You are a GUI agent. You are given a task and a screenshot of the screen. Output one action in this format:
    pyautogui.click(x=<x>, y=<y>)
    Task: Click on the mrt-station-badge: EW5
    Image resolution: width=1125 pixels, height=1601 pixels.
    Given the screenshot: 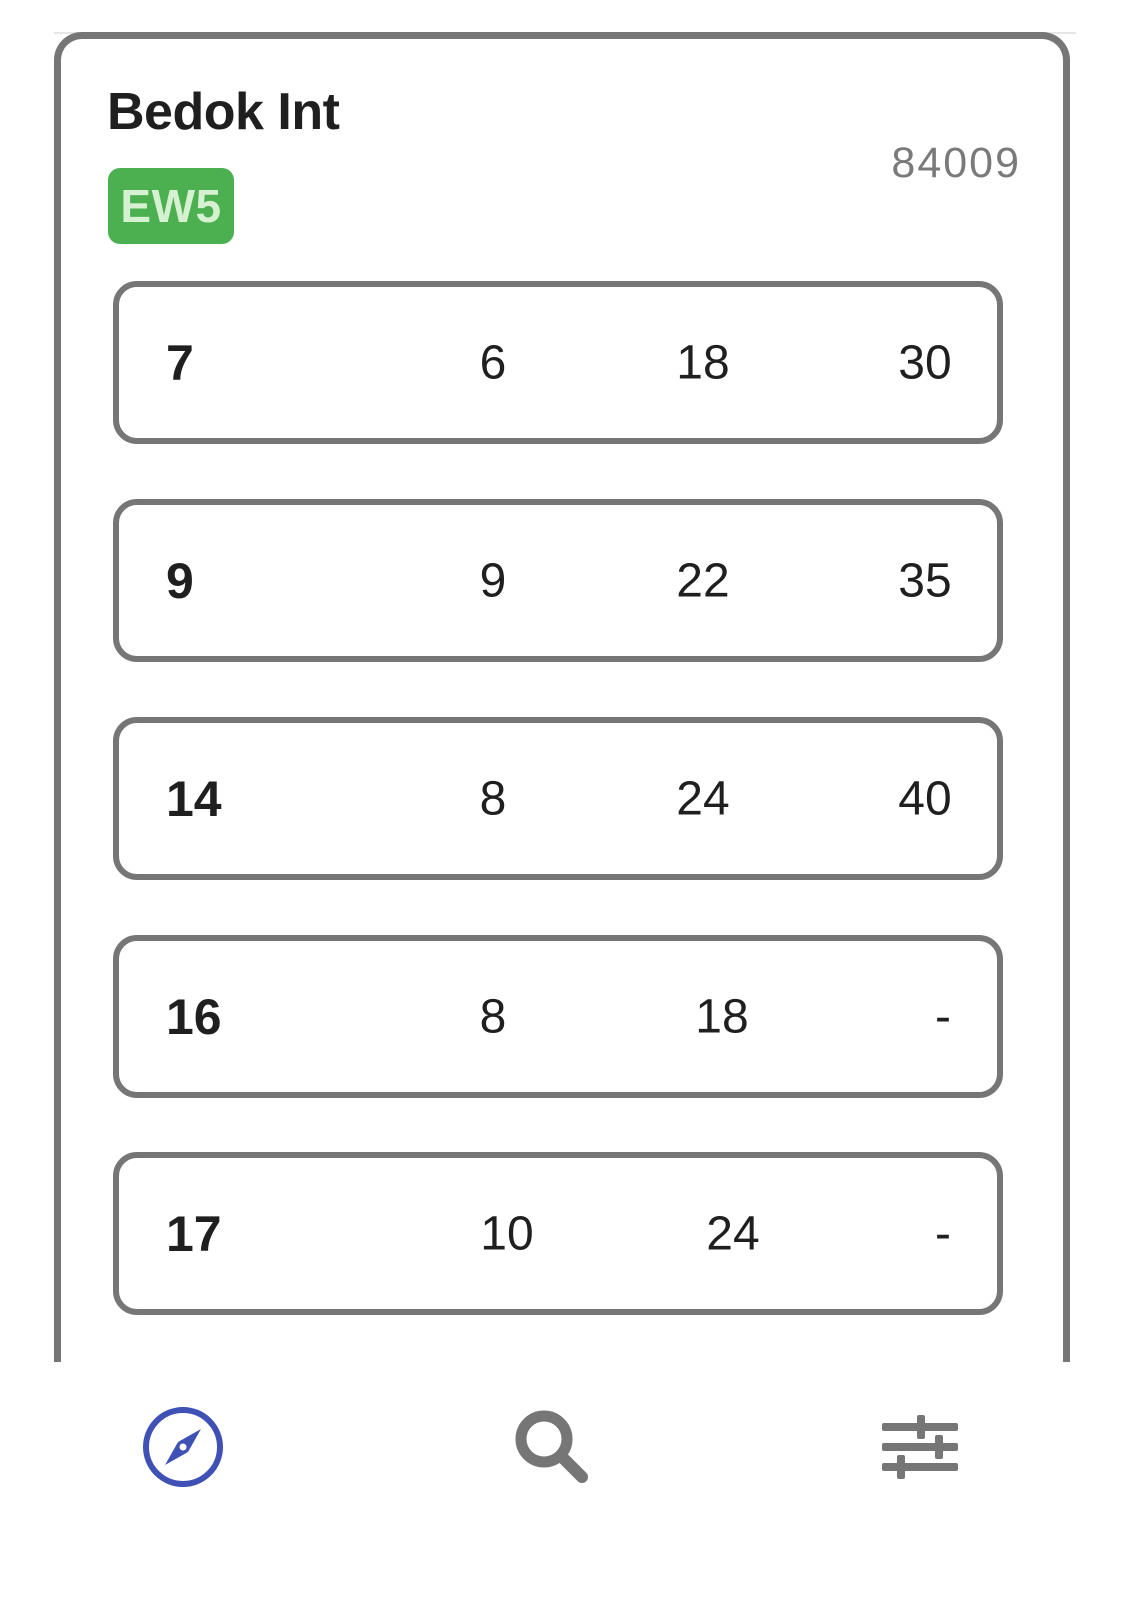 What is the action you would take?
    pyautogui.click(x=171, y=206)
    